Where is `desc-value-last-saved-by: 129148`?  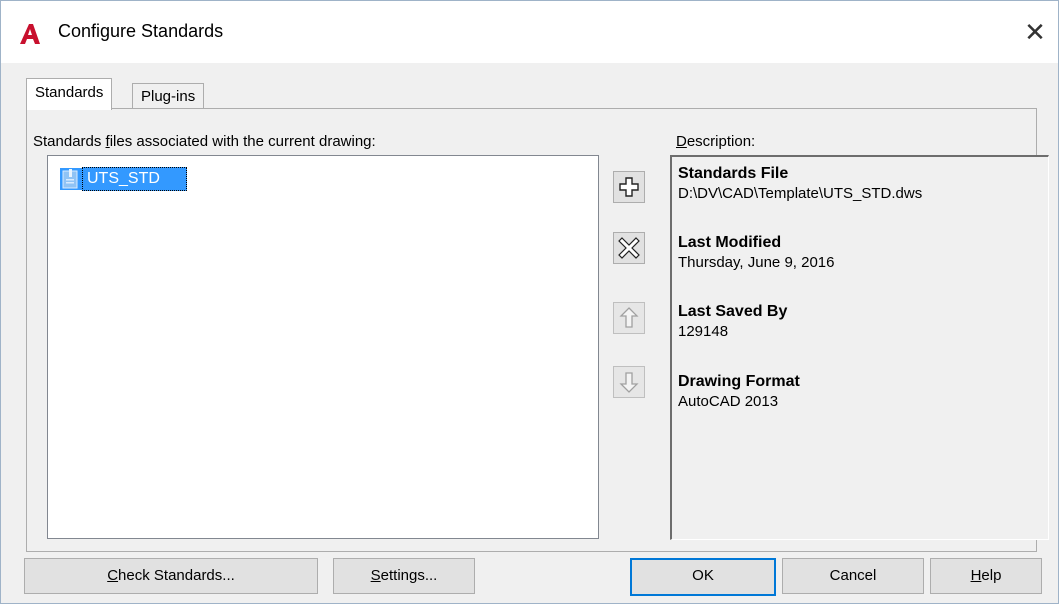 desc-value-last-saved-by: 129148 is located at coordinates (703, 331).